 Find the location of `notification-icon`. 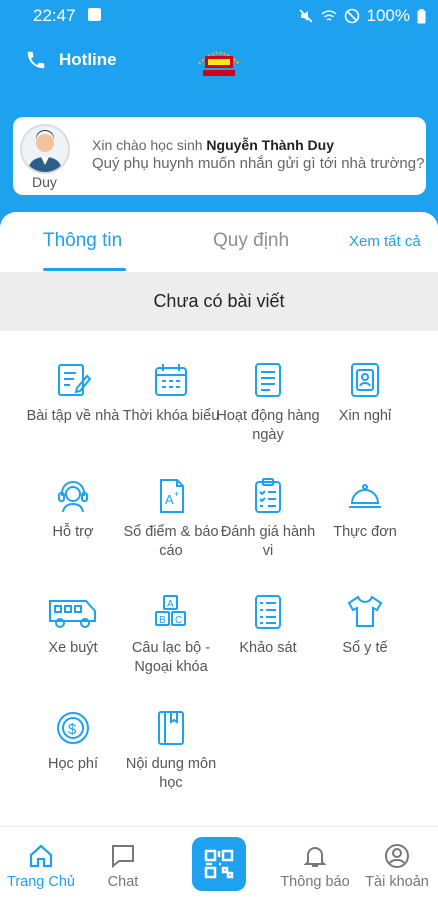

notification-icon is located at coordinates (94, 14).